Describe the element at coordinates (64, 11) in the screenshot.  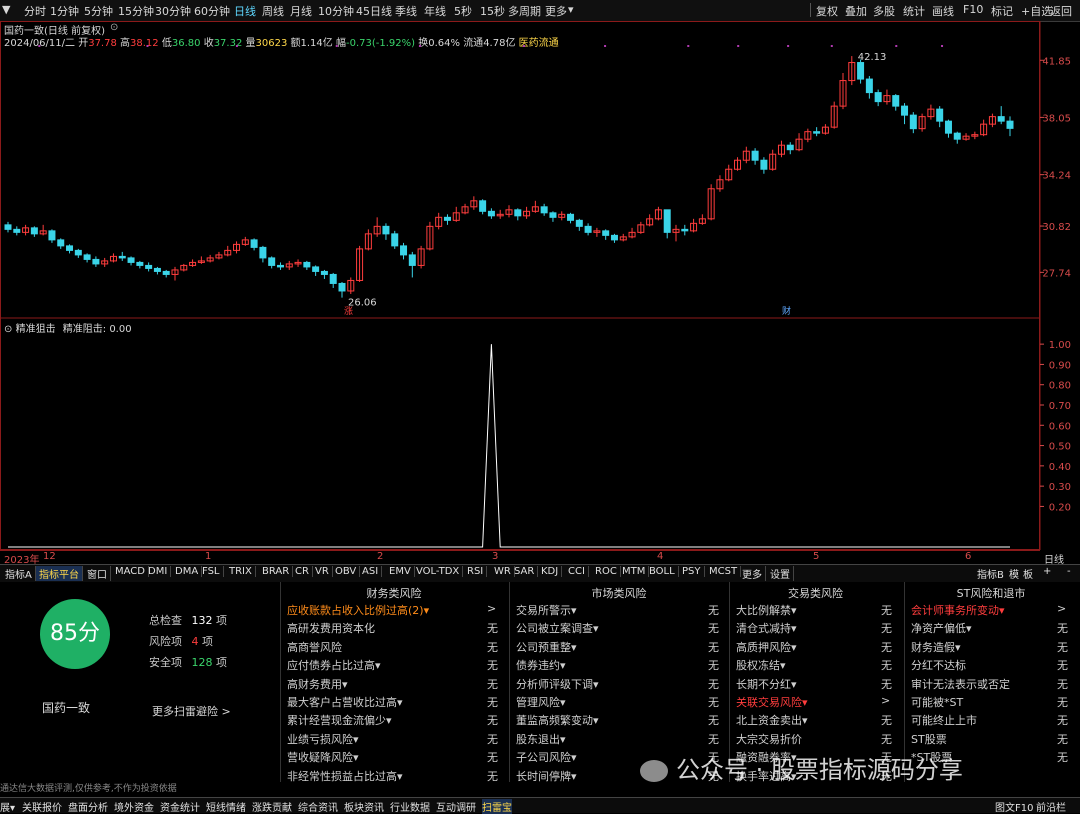
I see `period-tab: 1分钟` at that location.